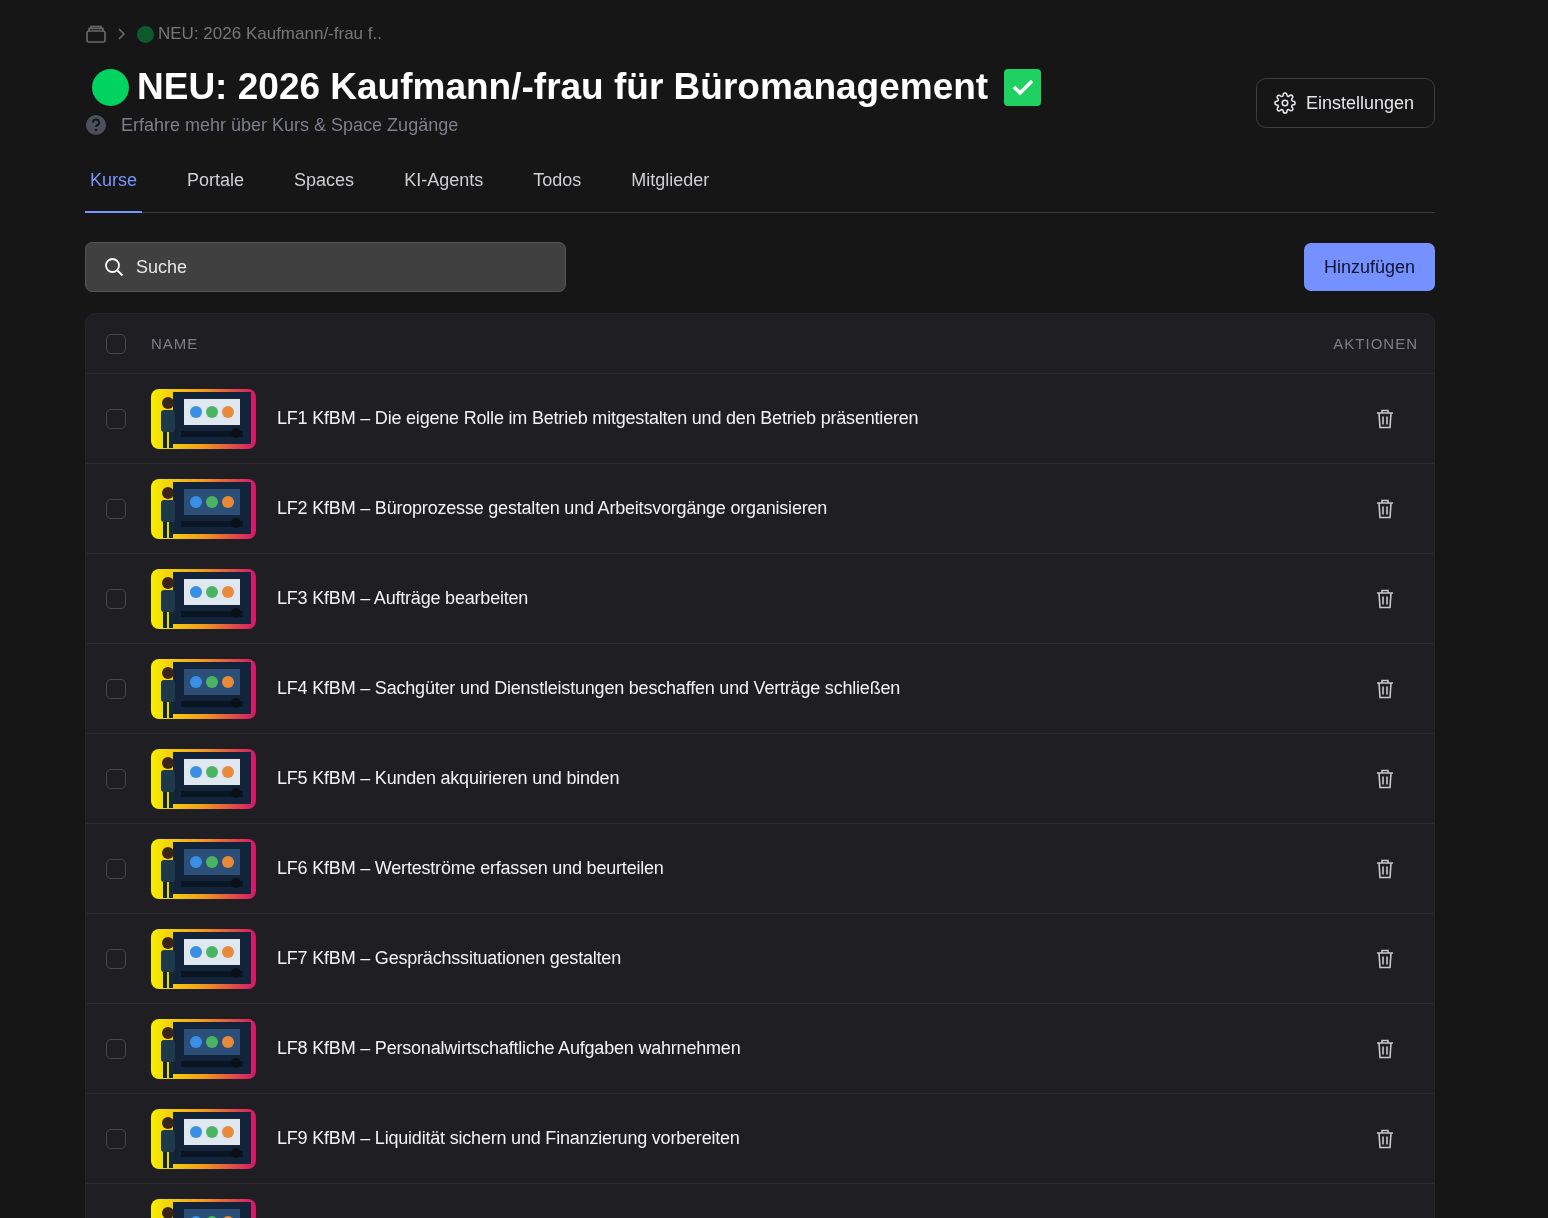 The image size is (1548, 1218). I want to click on add-button: Hinzufügen, so click(1369, 267).